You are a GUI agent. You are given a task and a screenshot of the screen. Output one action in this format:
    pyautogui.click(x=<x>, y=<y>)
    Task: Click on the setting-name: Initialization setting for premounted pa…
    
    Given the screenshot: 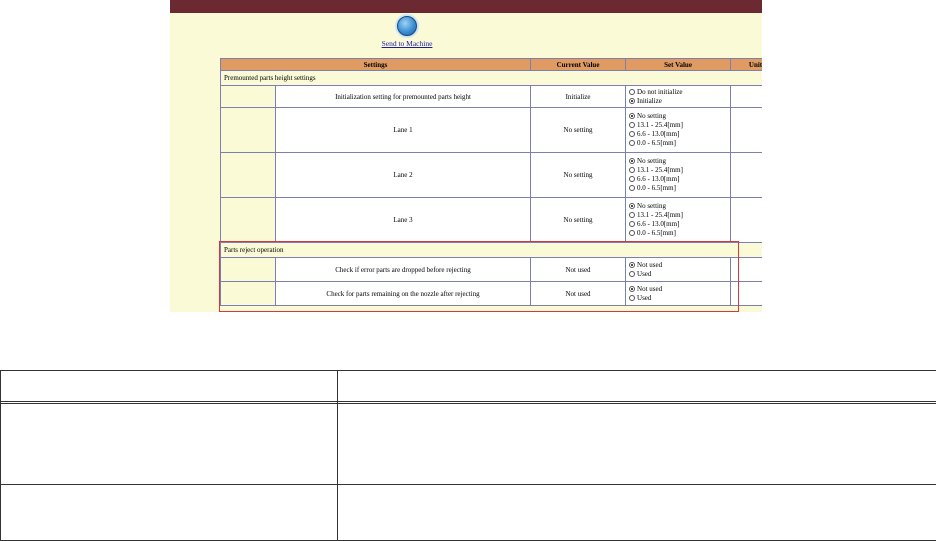 What is the action you would take?
    pyautogui.click(x=403, y=96)
    